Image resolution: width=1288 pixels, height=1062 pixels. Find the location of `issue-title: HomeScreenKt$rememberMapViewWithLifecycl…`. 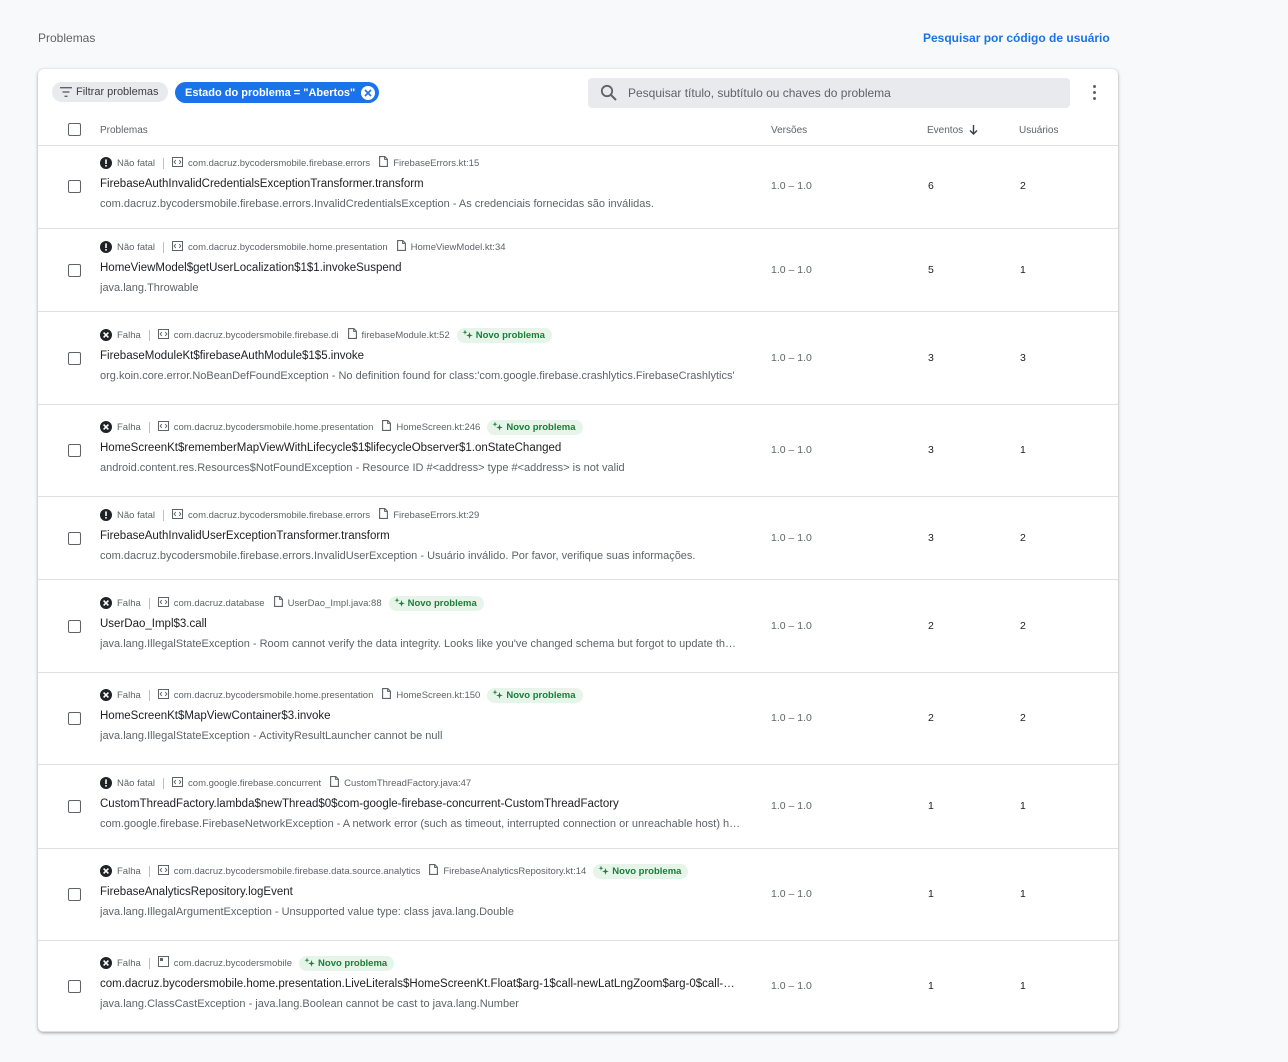

issue-title: HomeScreenKt$rememberMapViewWithLifecycl… is located at coordinates (421, 448).